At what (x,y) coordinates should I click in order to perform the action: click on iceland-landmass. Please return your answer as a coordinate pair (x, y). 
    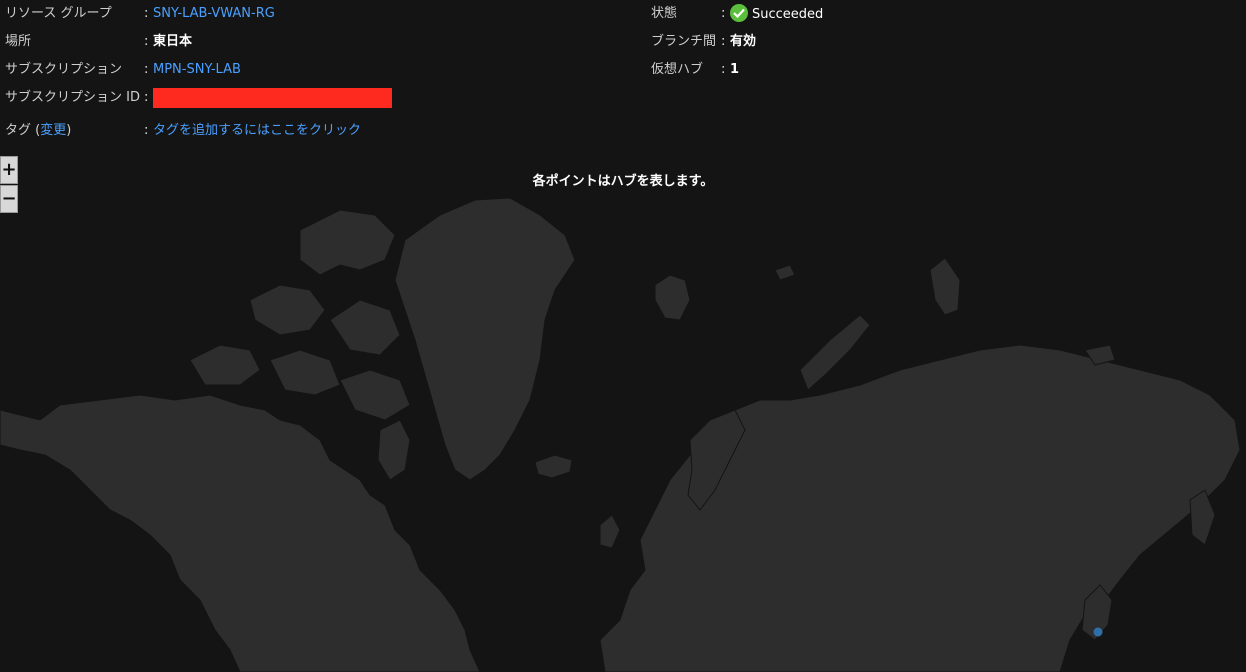
    Looking at the image, I should click on (553, 466).